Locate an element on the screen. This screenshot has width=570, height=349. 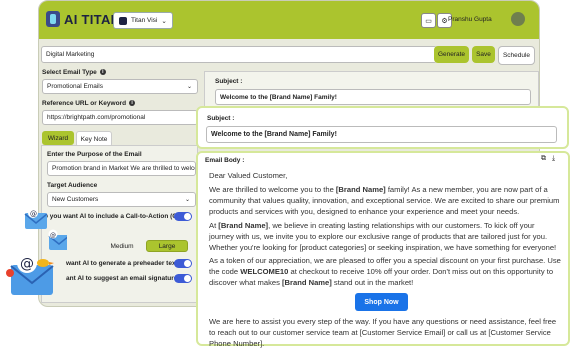
preview-subject-value: Welcome to the [Brand Name] Family! is located at coordinates (373, 97).